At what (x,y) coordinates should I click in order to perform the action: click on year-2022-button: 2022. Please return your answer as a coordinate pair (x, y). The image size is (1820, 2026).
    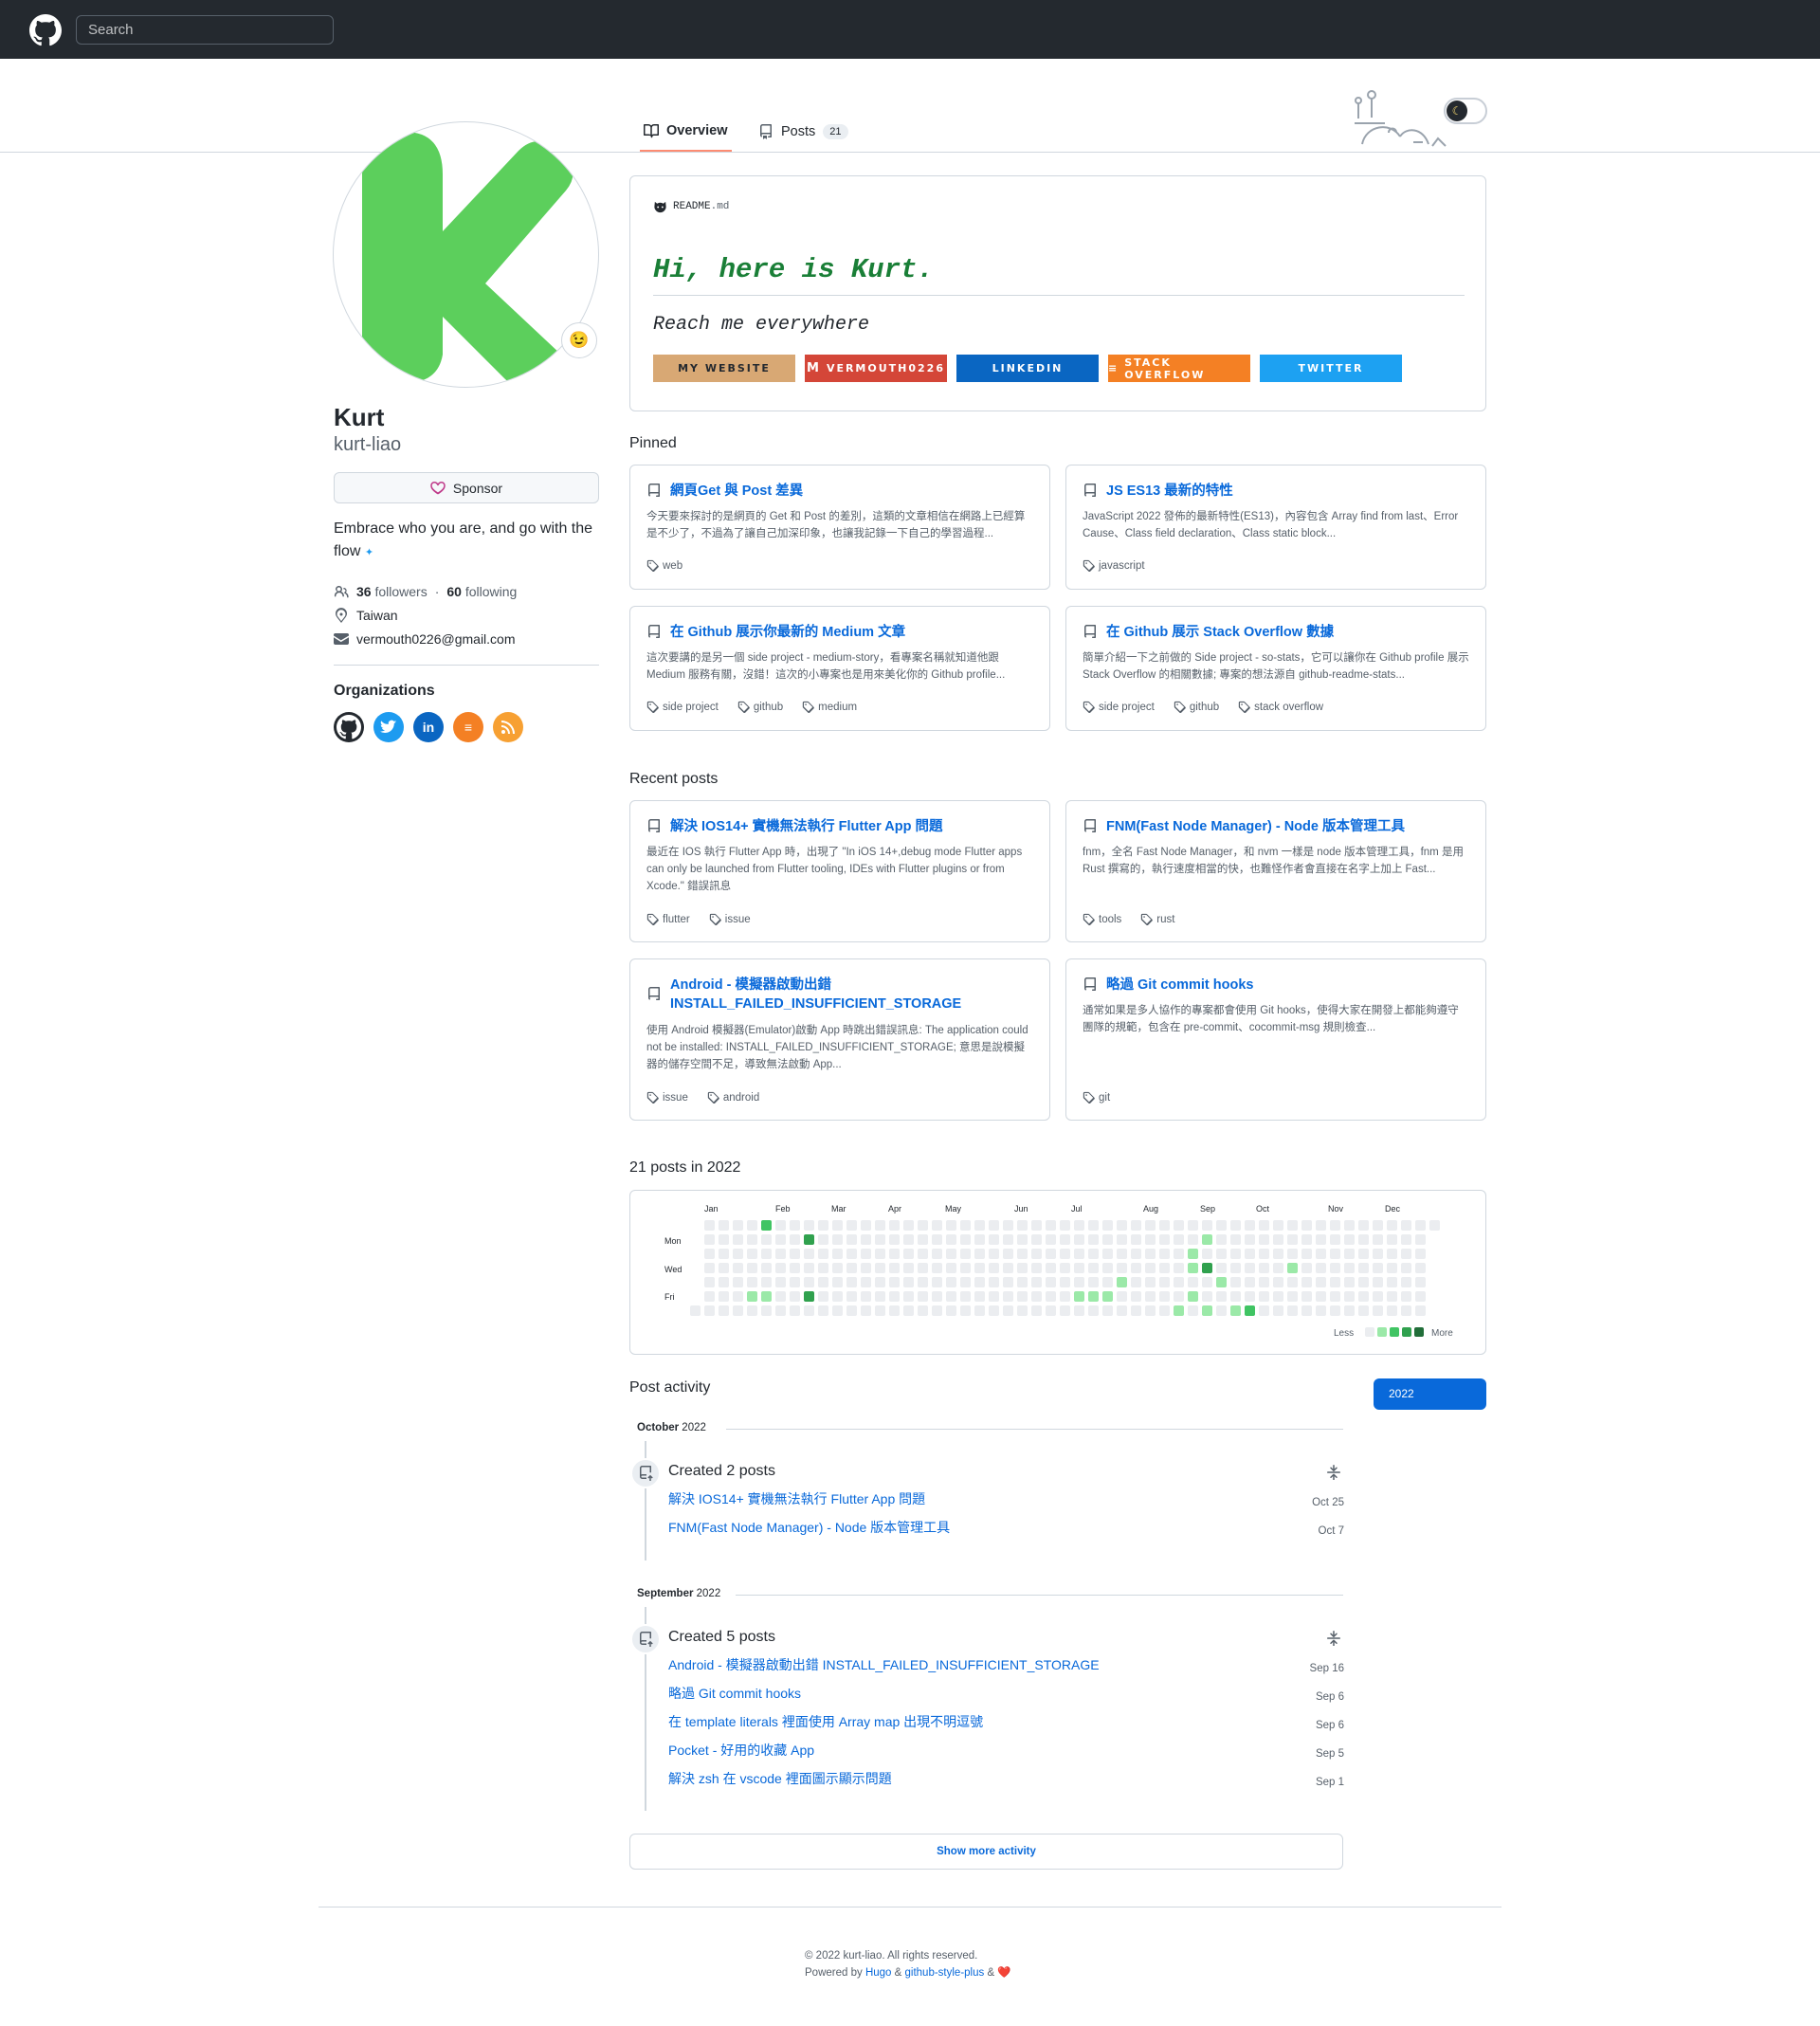
    Looking at the image, I should click on (1430, 1394).